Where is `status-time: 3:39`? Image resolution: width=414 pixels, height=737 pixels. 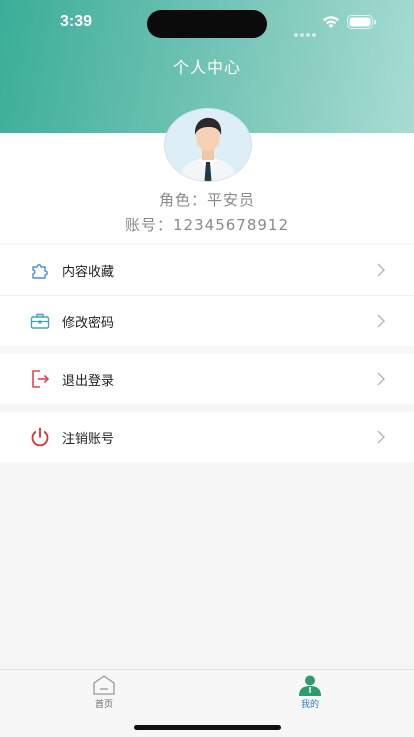 status-time: 3:39 is located at coordinates (76, 21).